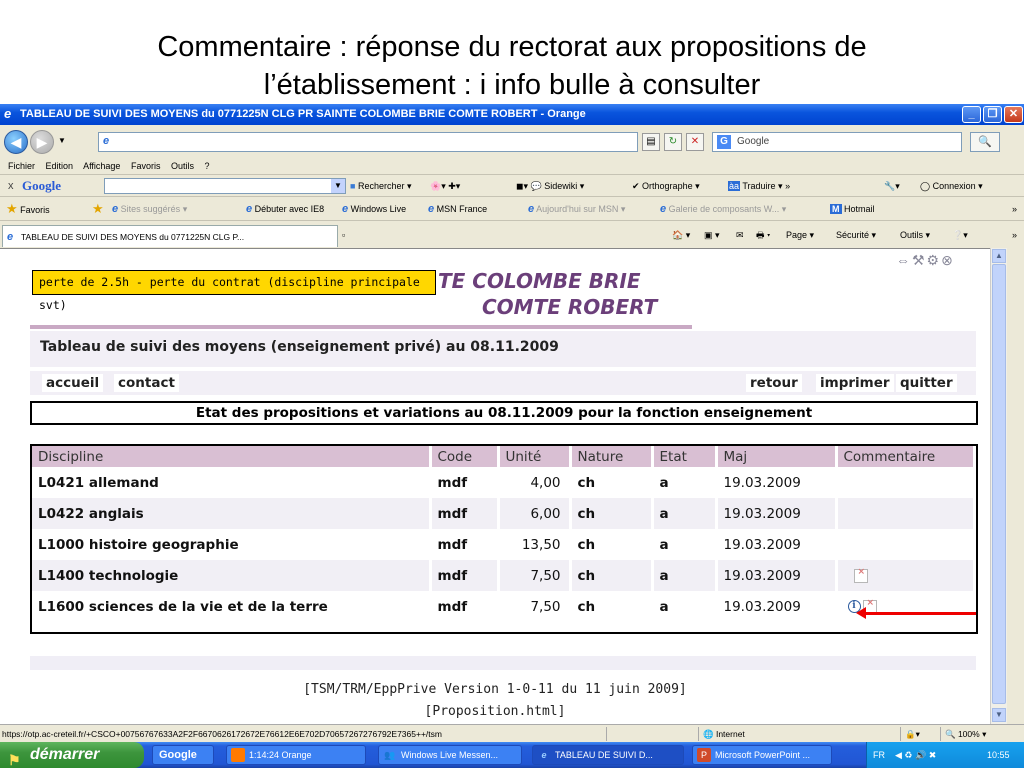 The image size is (1024, 768). I want to click on zoom-level: 100%, so click(968, 734).